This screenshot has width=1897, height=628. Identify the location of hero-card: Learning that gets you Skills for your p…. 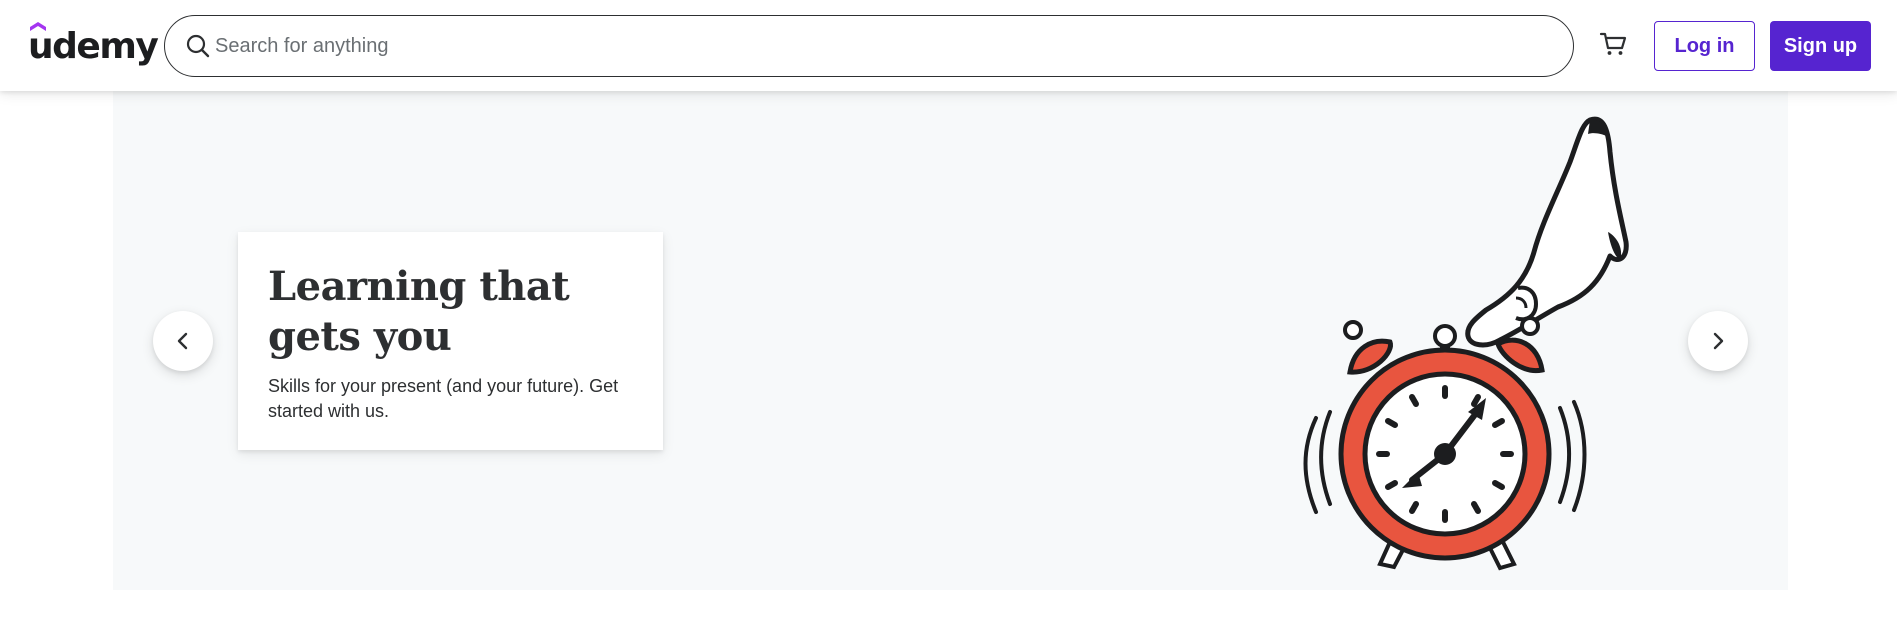
(450, 341).